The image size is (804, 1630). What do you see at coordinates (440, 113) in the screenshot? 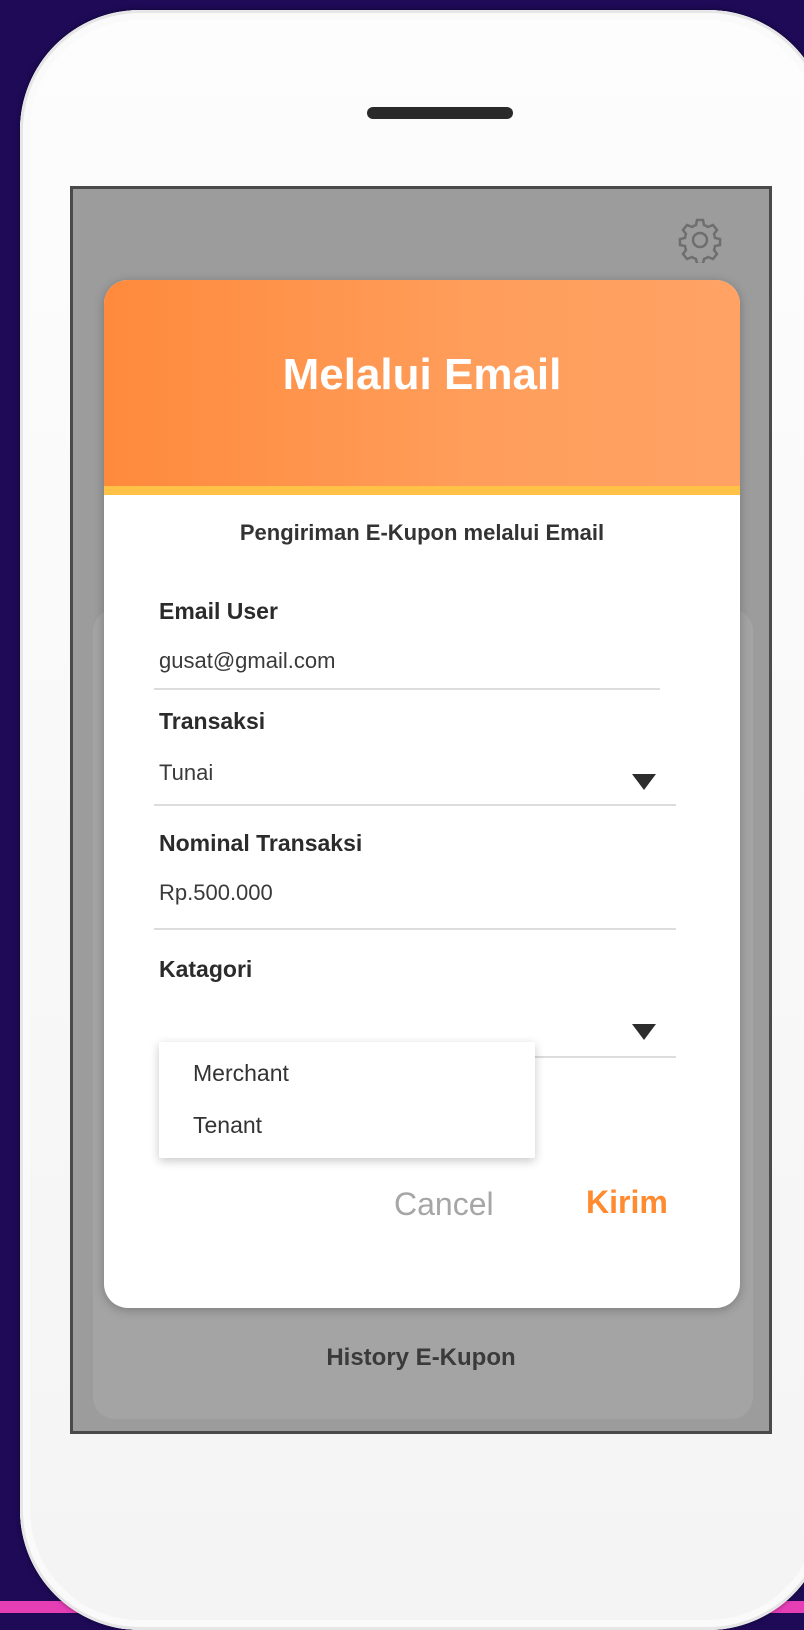
I see `phone-speaker` at bounding box center [440, 113].